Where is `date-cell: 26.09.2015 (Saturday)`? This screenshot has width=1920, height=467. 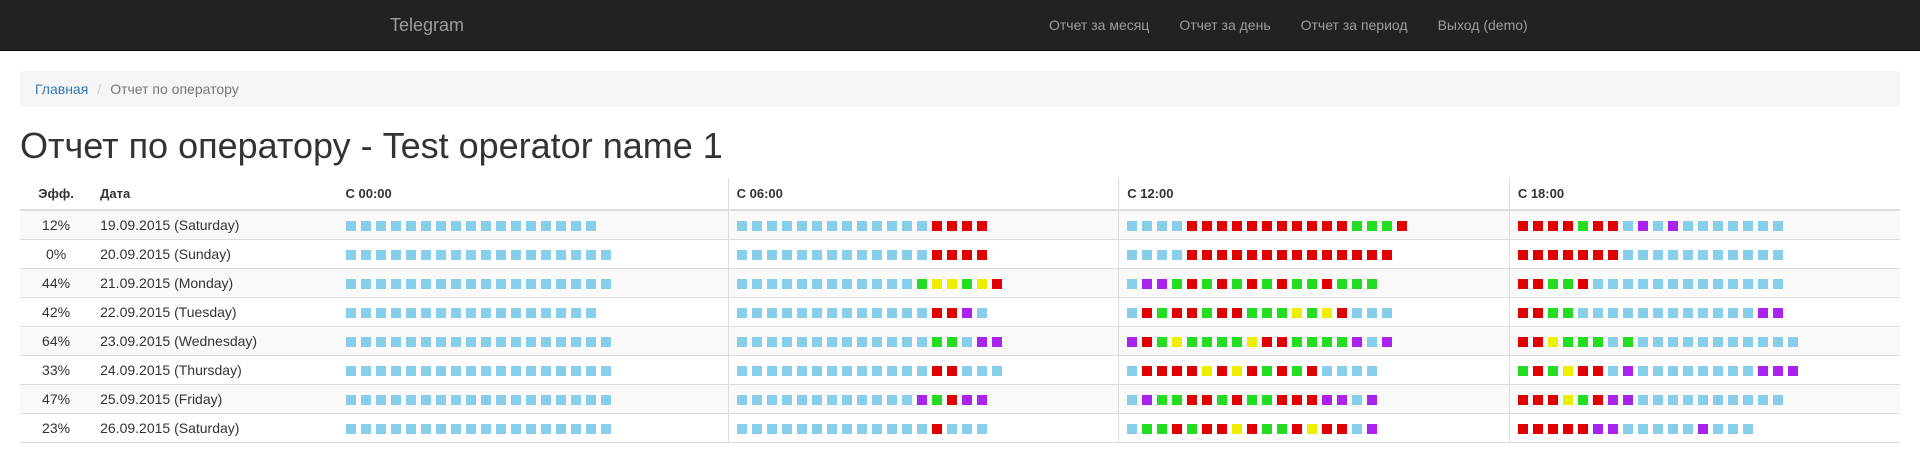
date-cell: 26.09.2015 (Saturday) is located at coordinates (215, 427).